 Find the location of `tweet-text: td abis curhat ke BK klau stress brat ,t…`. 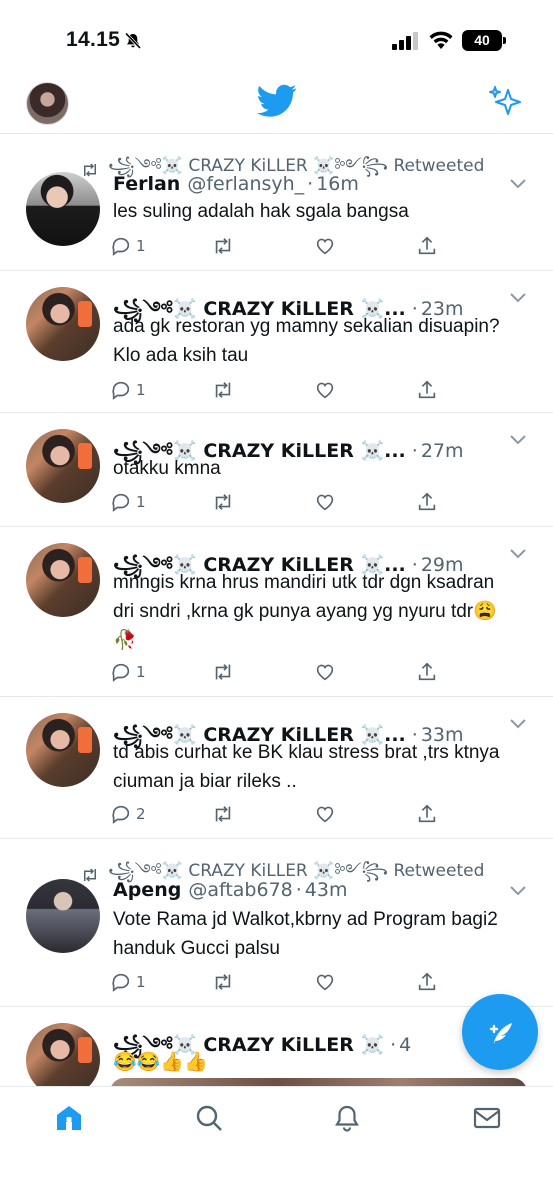

tweet-text: td abis curhat ke BK klau stress brat ,t… is located at coordinates (306, 767).